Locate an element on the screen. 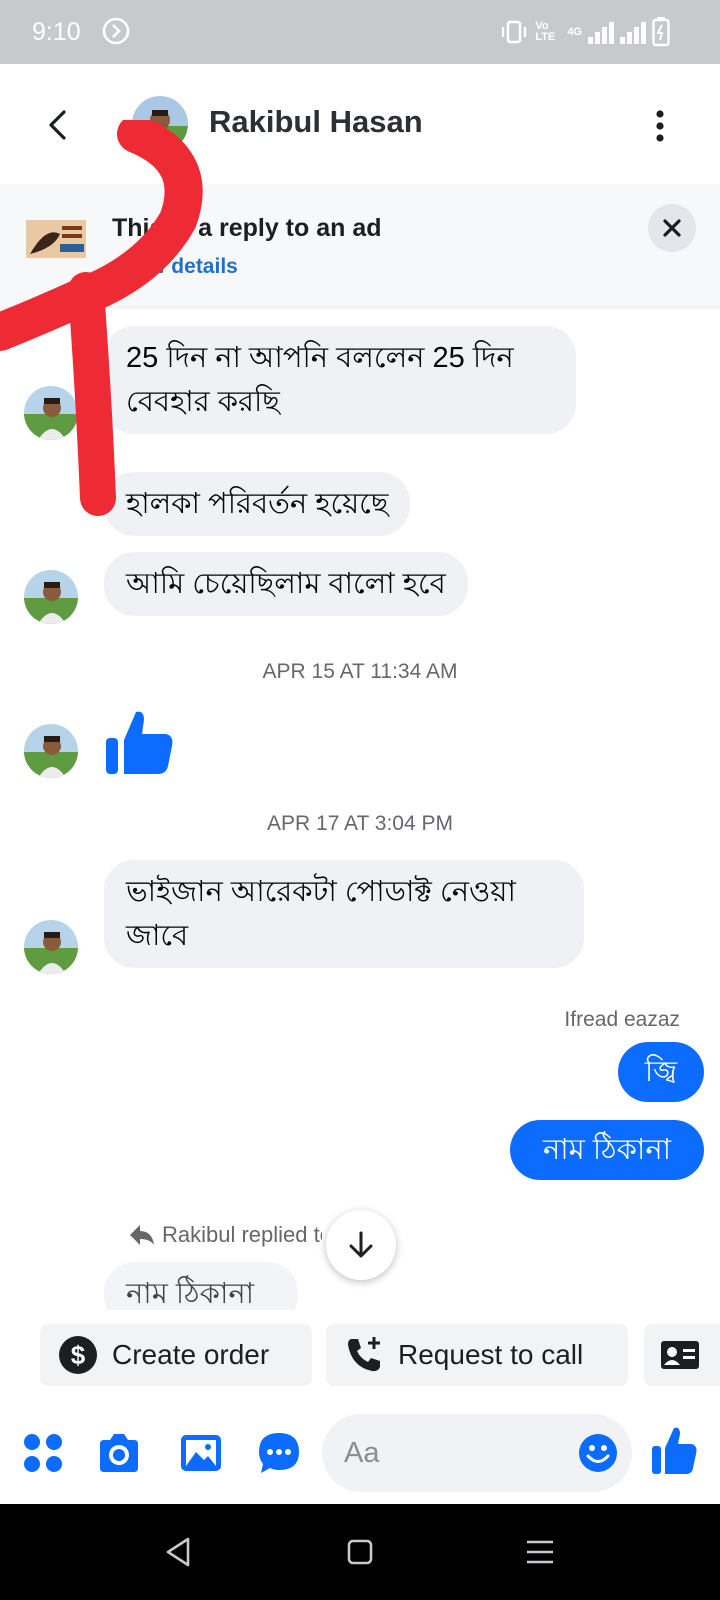 The width and height of the screenshot is (720, 1600). reply-indicator: Rakibul replied to you is located at coordinates (225, 1235).